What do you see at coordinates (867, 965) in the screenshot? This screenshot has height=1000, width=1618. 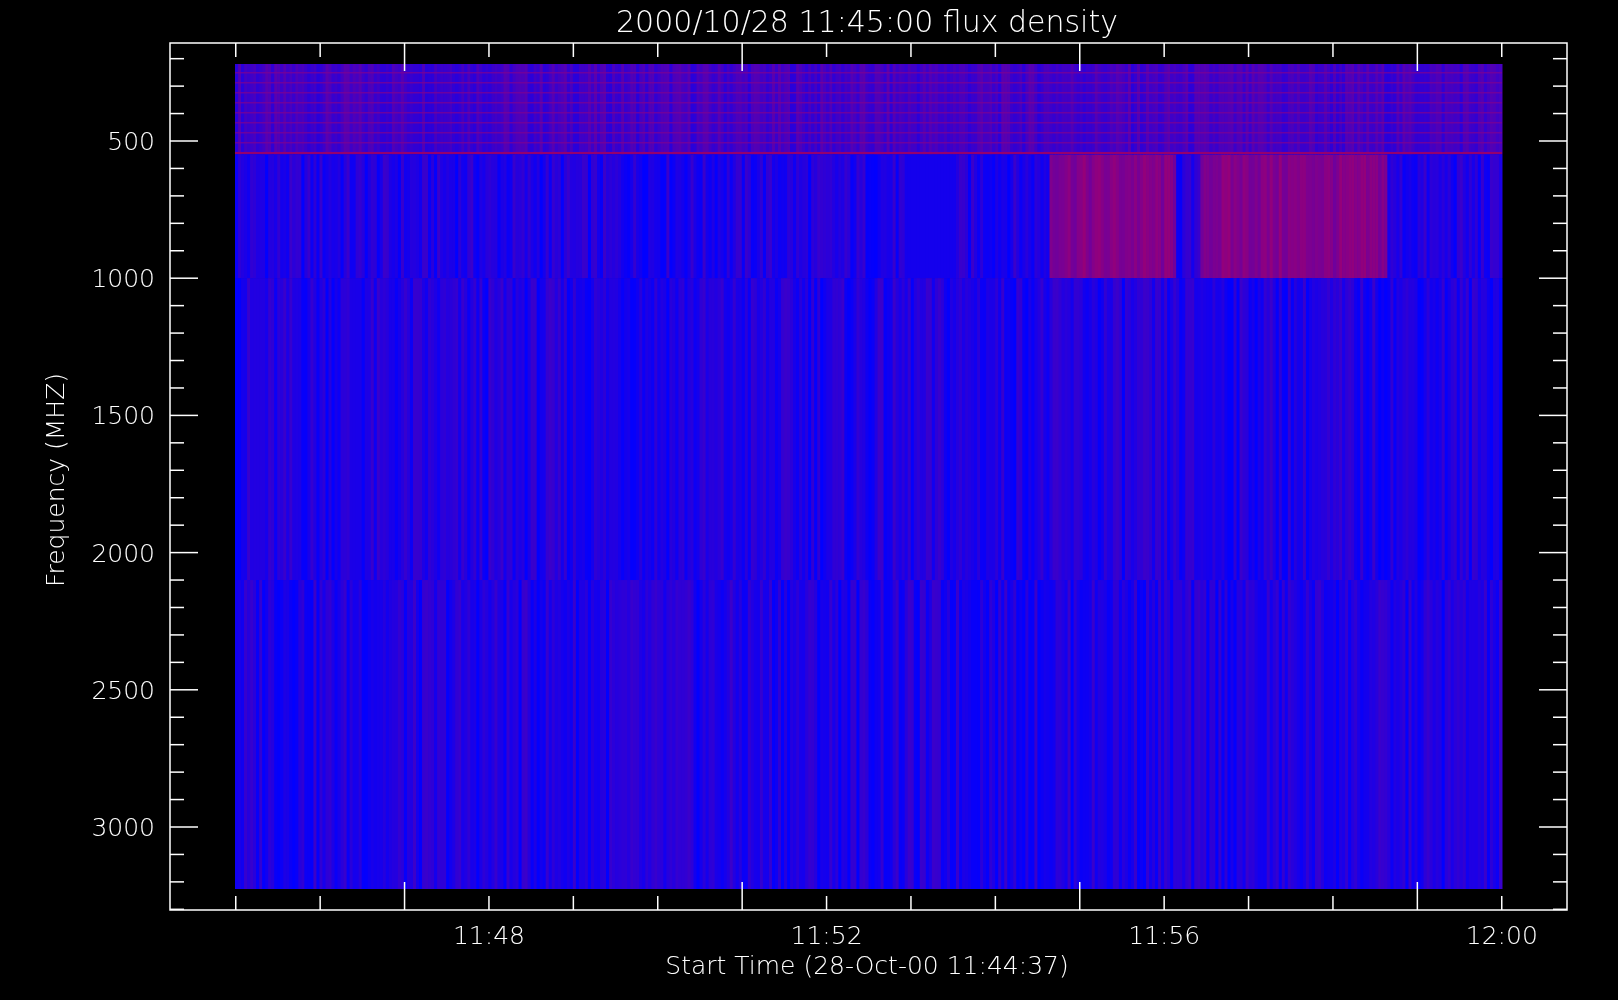 I see `x-axis-label: Start Time (28-Oct-00 11:44:37)` at bounding box center [867, 965].